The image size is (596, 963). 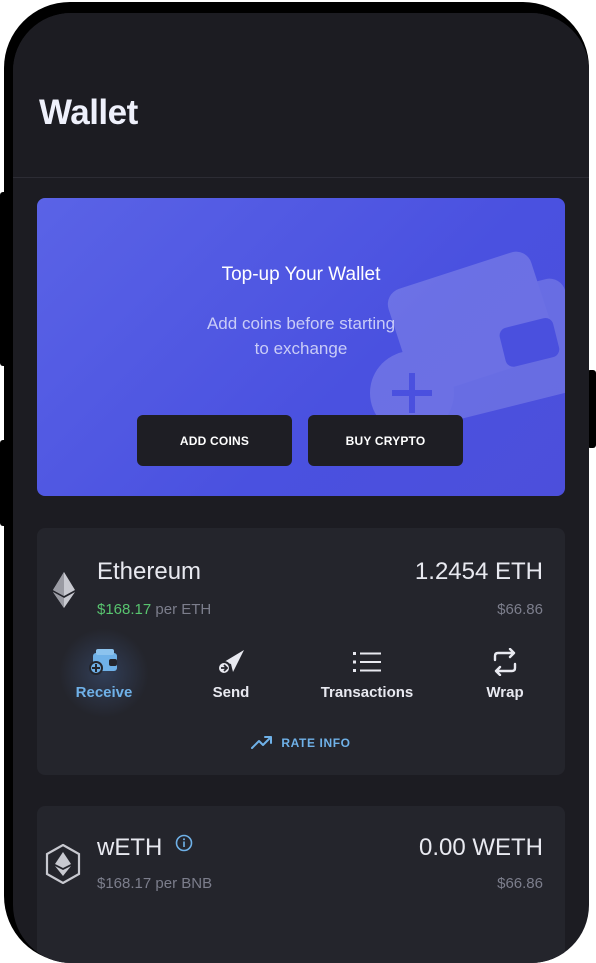 What do you see at coordinates (181, 609) in the screenshot?
I see `coin-rate-suffix: per ETH` at bounding box center [181, 609].